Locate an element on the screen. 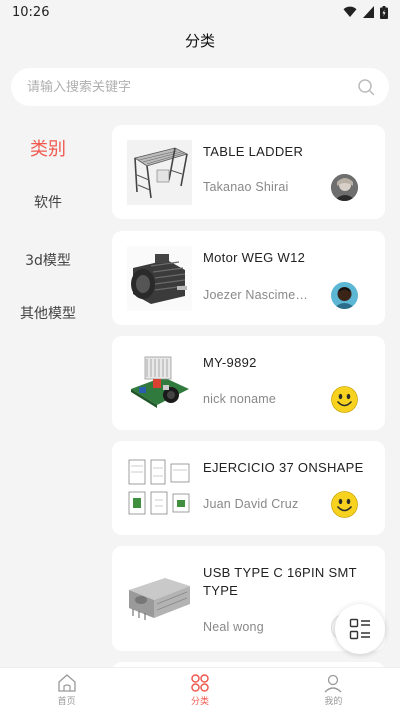  category-list: 类别 软件 3d模型 其他模型 is located at coordinates (48, 232).